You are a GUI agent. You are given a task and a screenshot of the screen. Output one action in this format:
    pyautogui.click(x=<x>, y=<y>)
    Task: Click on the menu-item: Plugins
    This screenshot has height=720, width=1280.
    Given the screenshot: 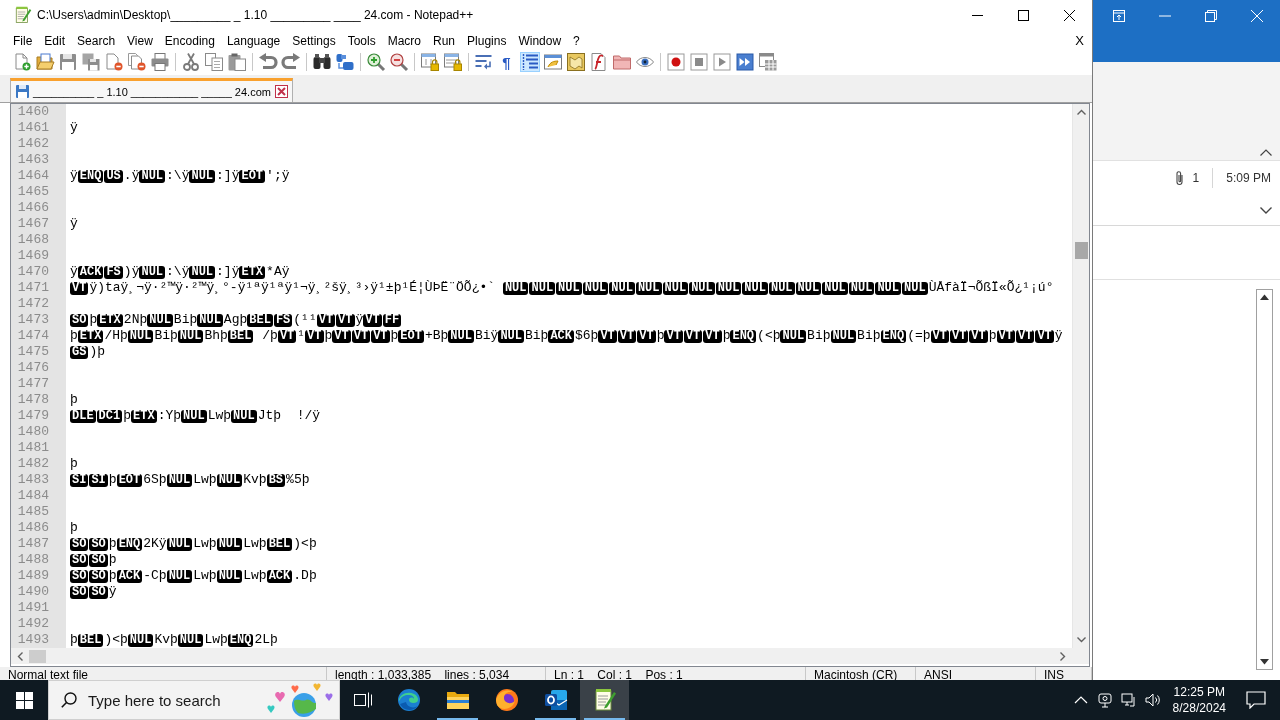 What is the action you would take?
    pyautogui.click(x=487, y=40)
    